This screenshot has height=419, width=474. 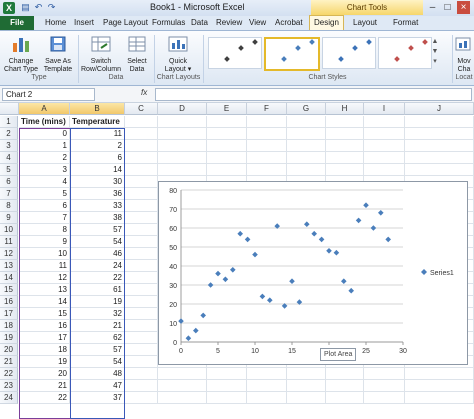 I want to click on fx-icon: fx, so click(x=144, y=92).